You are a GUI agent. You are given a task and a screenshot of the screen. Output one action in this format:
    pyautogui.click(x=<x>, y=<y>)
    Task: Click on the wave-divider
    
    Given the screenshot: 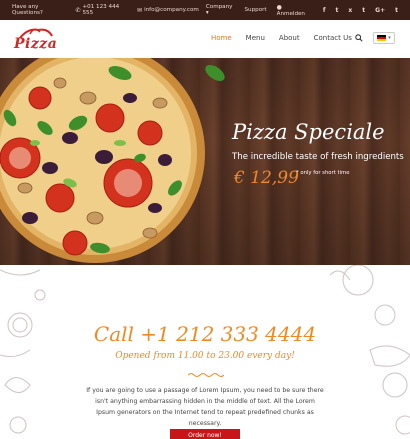 What is the action you would take?
    pyautogui.click(x=206, y=375)
    